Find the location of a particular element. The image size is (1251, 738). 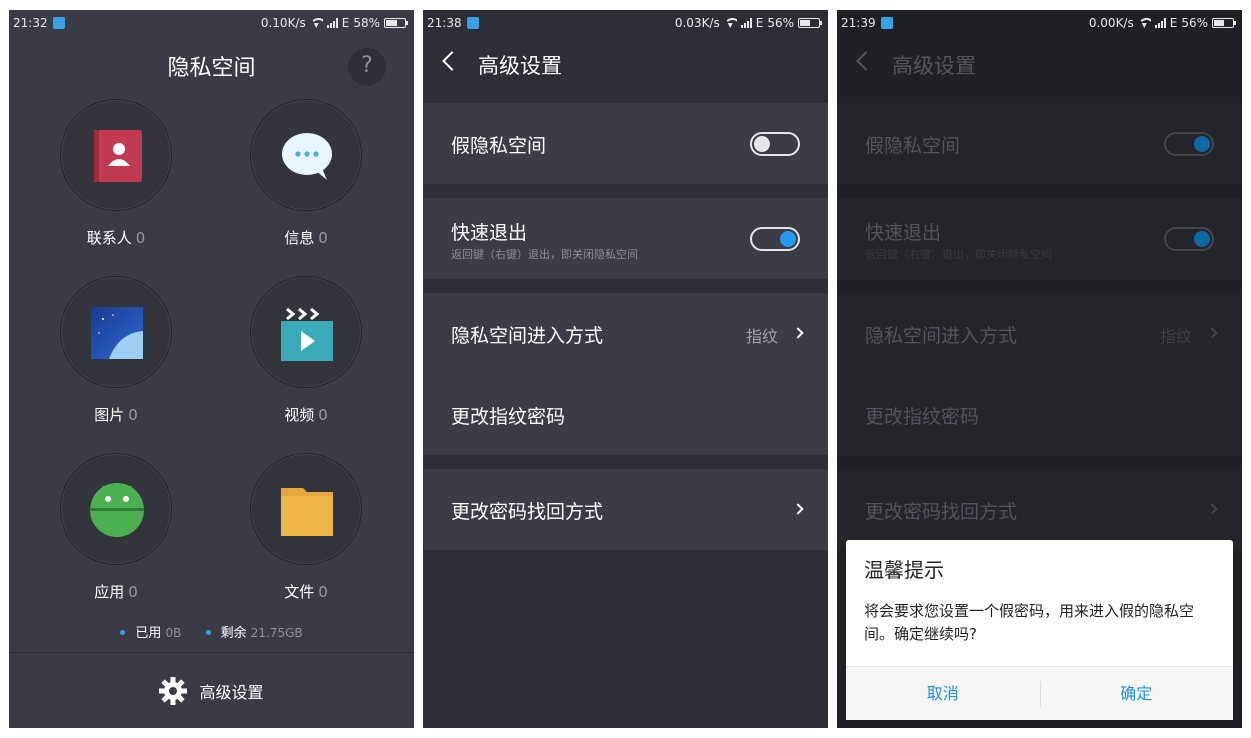

back-arrow-icon is located at coordinates (452, 61).